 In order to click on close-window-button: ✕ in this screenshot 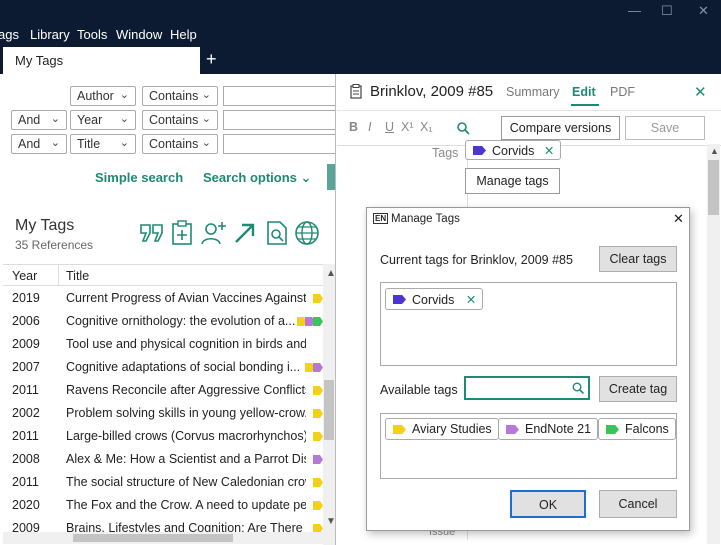, I will do `click(703, 11)`.